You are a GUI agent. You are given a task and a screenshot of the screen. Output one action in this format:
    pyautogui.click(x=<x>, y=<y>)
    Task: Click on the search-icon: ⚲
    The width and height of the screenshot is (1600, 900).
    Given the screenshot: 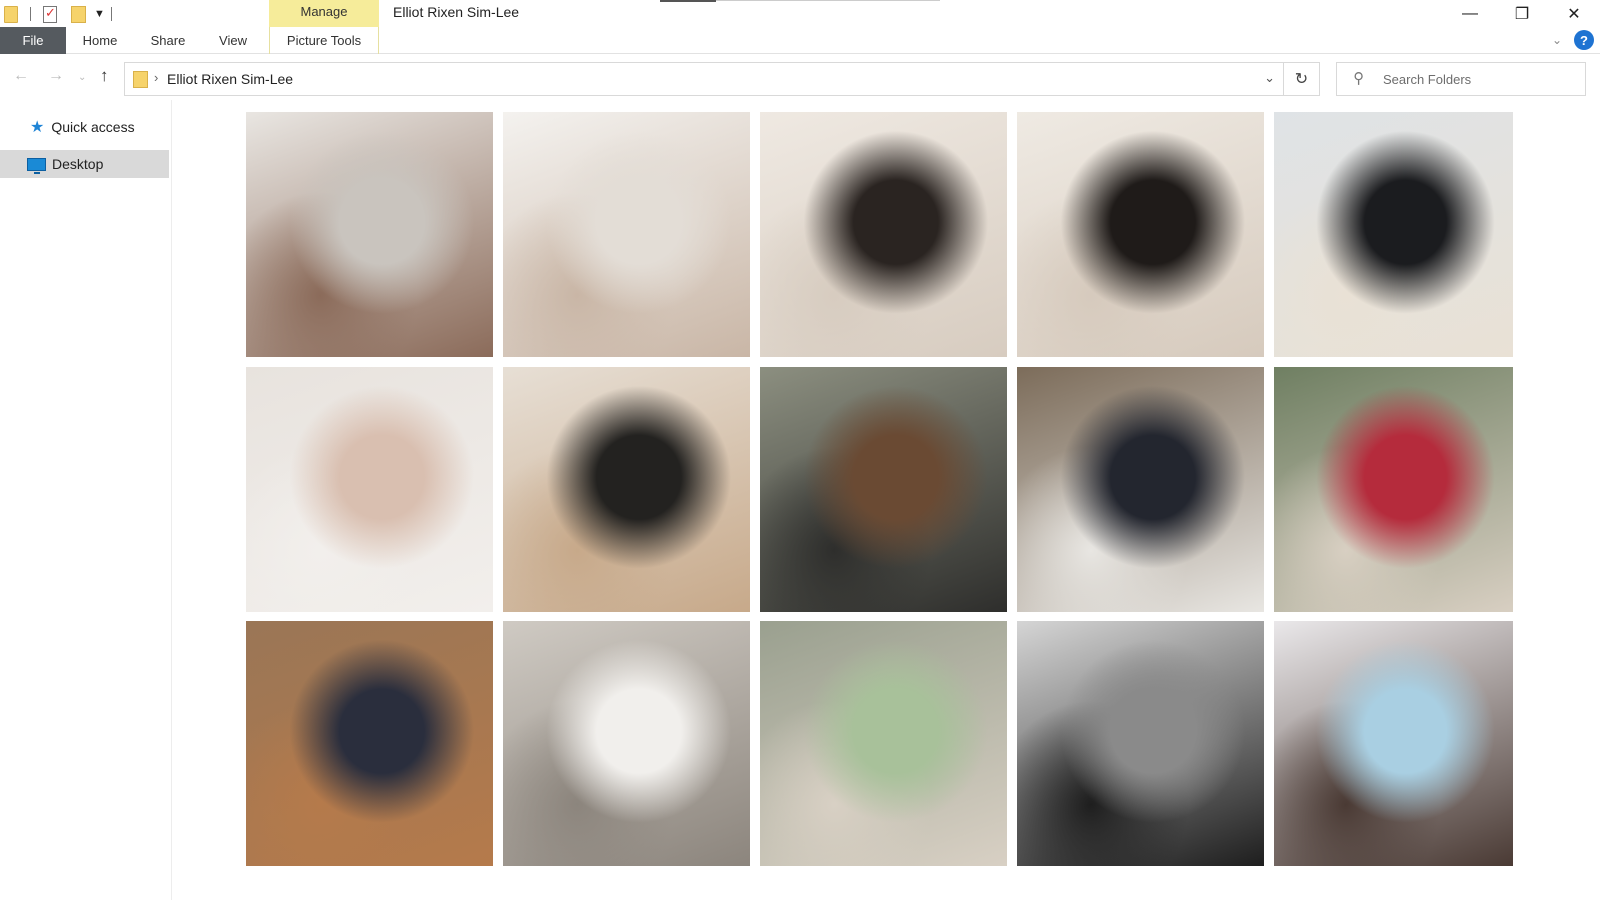 What is the action you would take?
    pyautogui.click(x=1358, y=78)
    